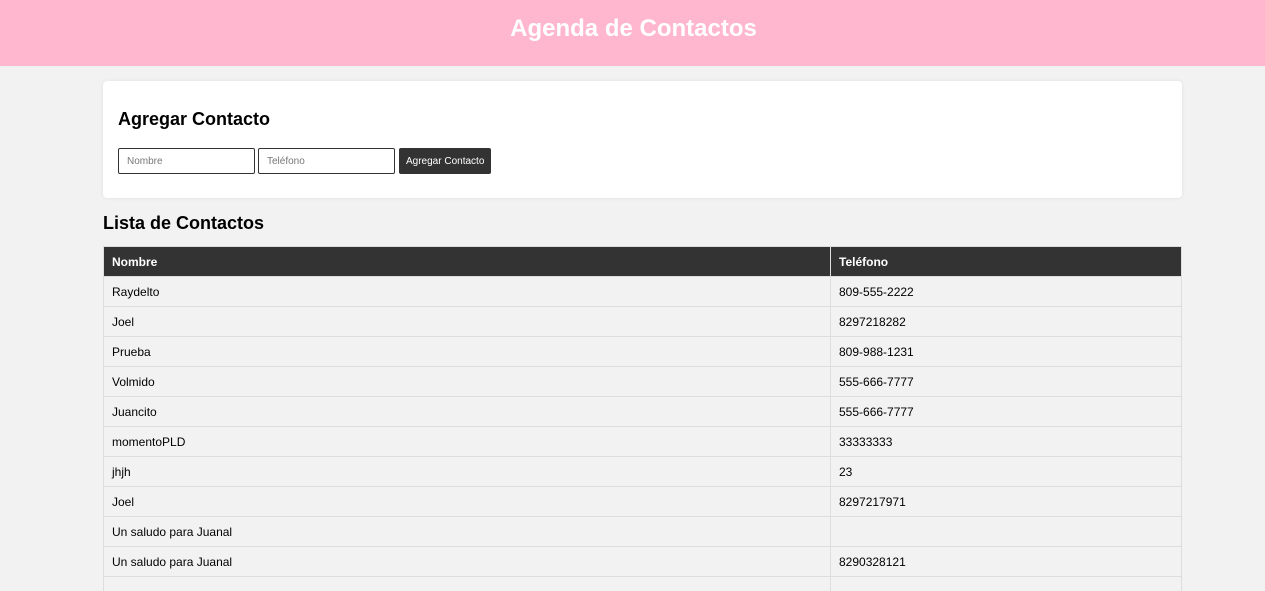 The height and width of the screenshot is (591, 1265). I want to click on contact-name: Raydelto, so click(467, 291).